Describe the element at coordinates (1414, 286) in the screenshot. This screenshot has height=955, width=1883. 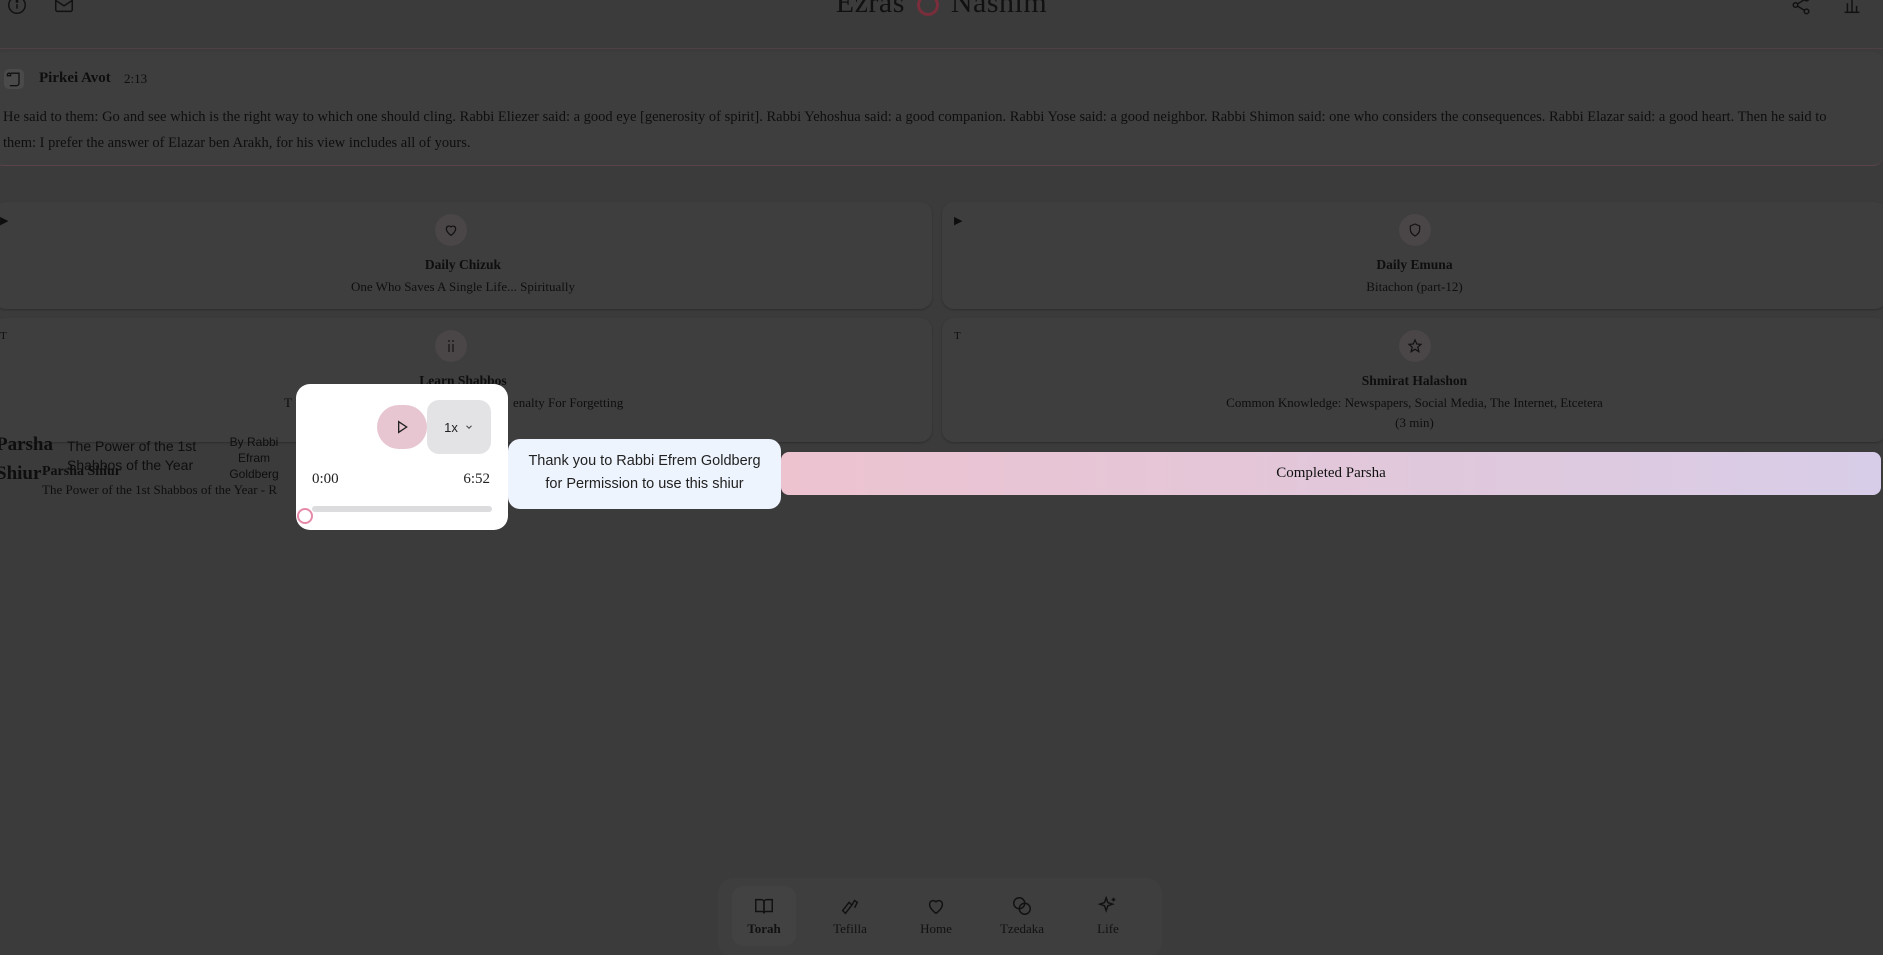
I see `card-subtitle: Bitachon (part-12)` at that location.